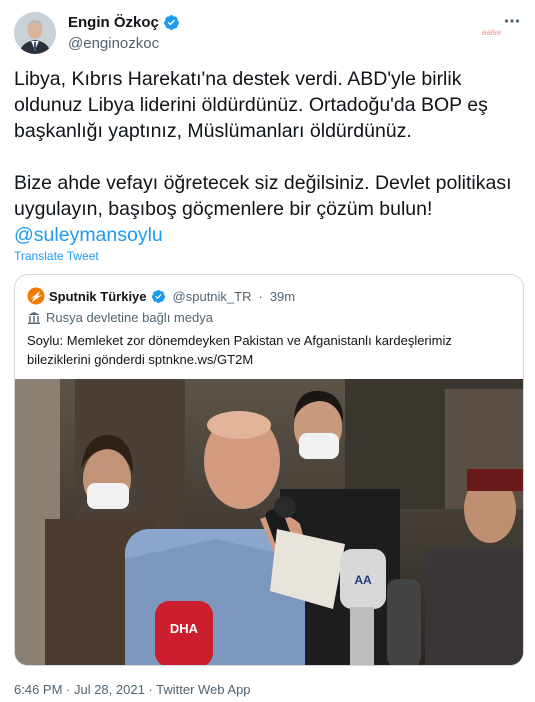 The width and height of the screenshot is (535, 702). I want to click on more-options-icon, so click(512, 23).